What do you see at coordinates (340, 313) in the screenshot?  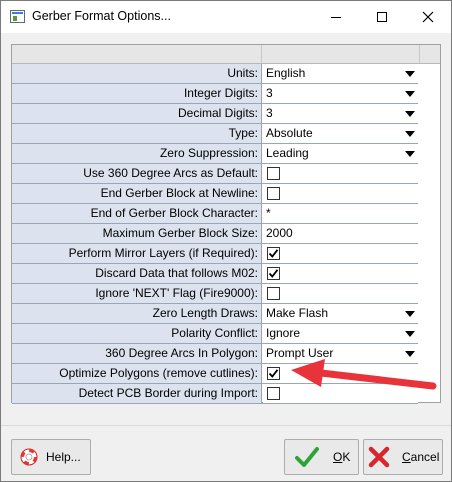 I see `option-dropdown: Make Flash` at bounding box center [340, 313].